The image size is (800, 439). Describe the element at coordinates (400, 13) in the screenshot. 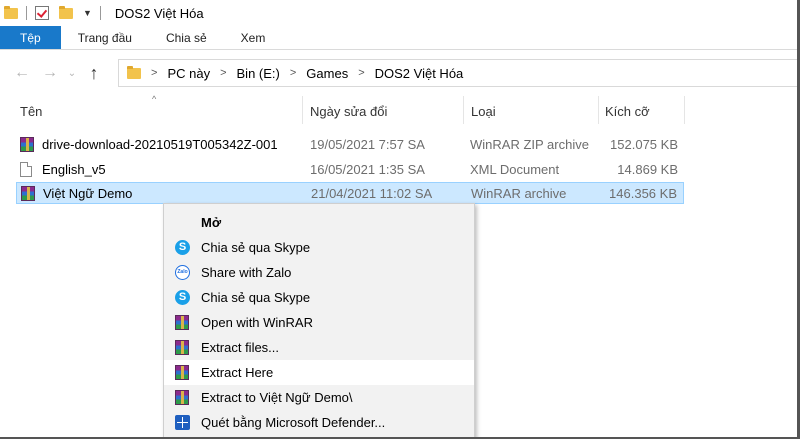

I see `title-bar: ▼ DOS2 Việt Hóa` at that location.